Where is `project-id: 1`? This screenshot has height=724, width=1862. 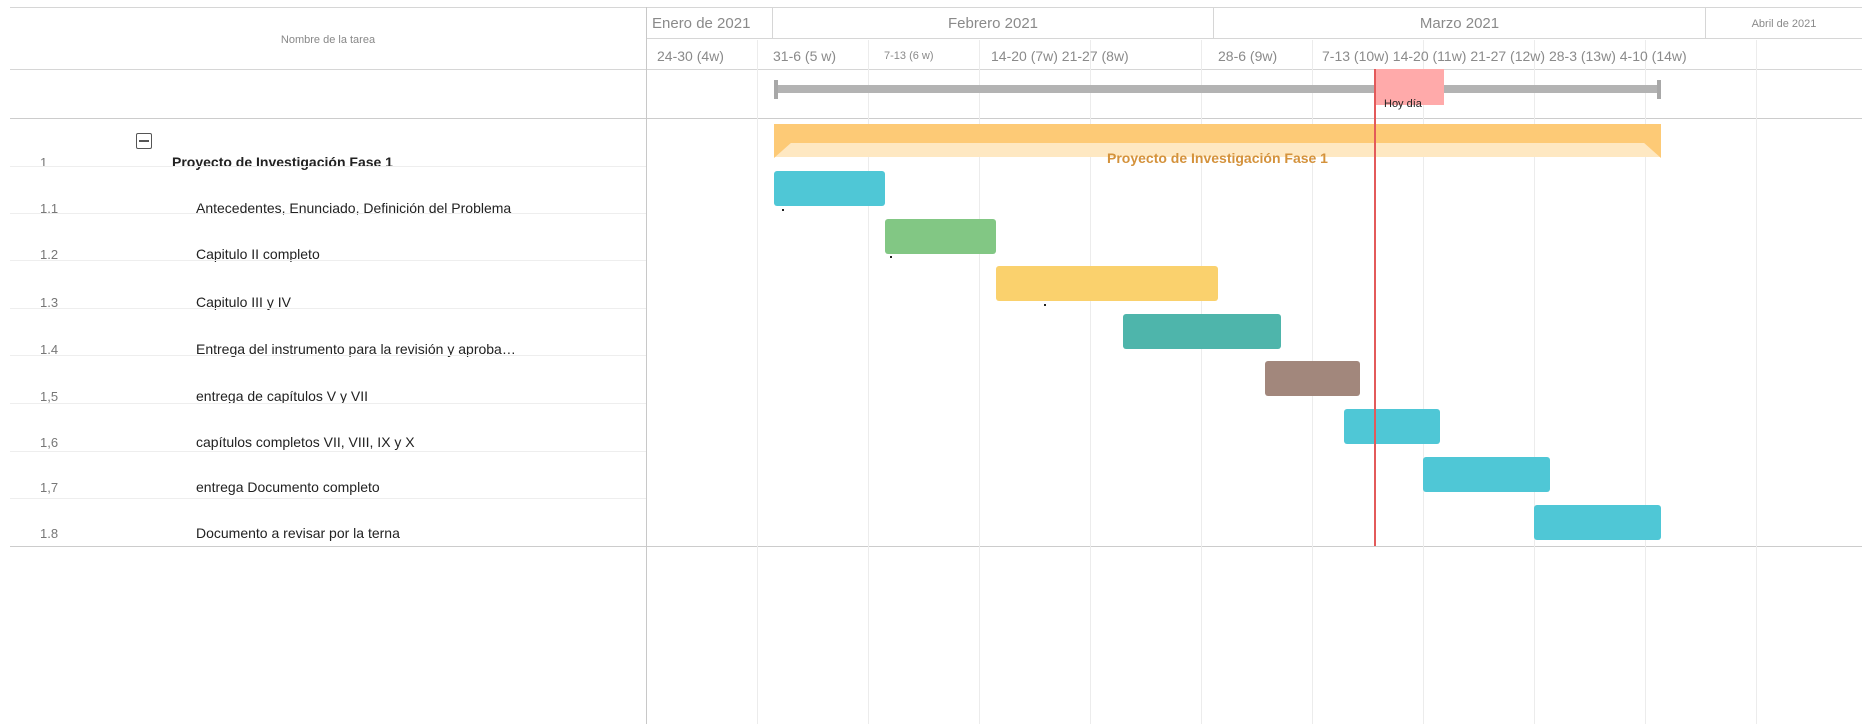 project-id: 1 is located at coordinates (44, 162).